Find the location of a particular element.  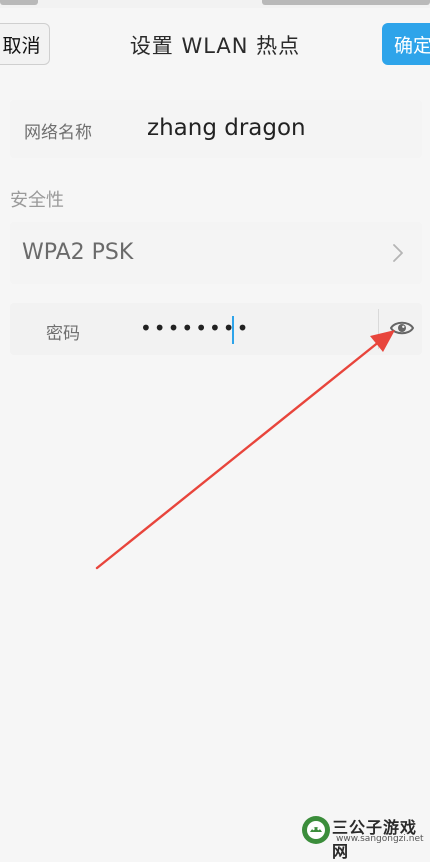

site-logo-icon is located at coordinates (316, 830).